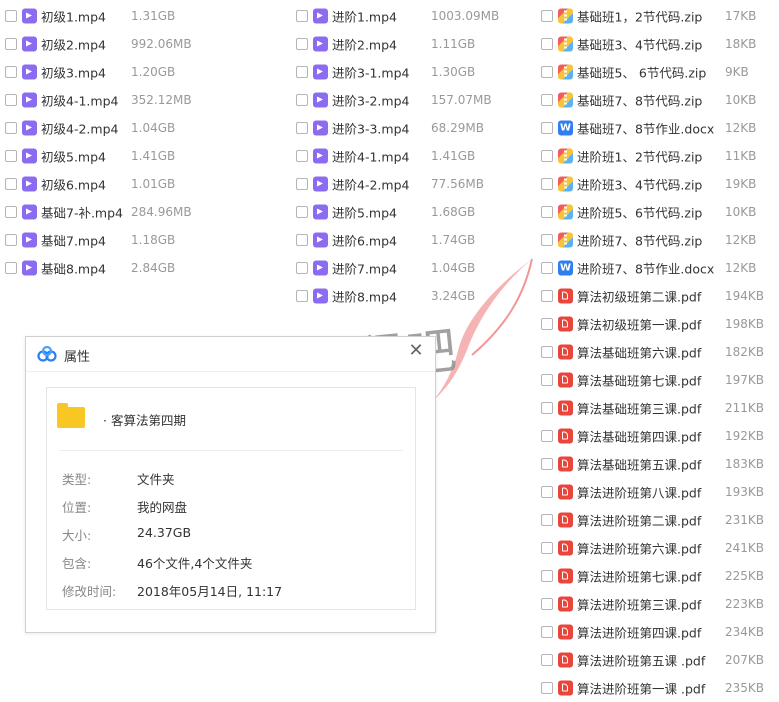 Image resolution: width=779 pixels, height=702 pixels. What do you see at coordinates (416, 128) in the screenshot?
I see `file-row: 进阶3-3.mp4 68.29MB` at bounding box center [416, 128].